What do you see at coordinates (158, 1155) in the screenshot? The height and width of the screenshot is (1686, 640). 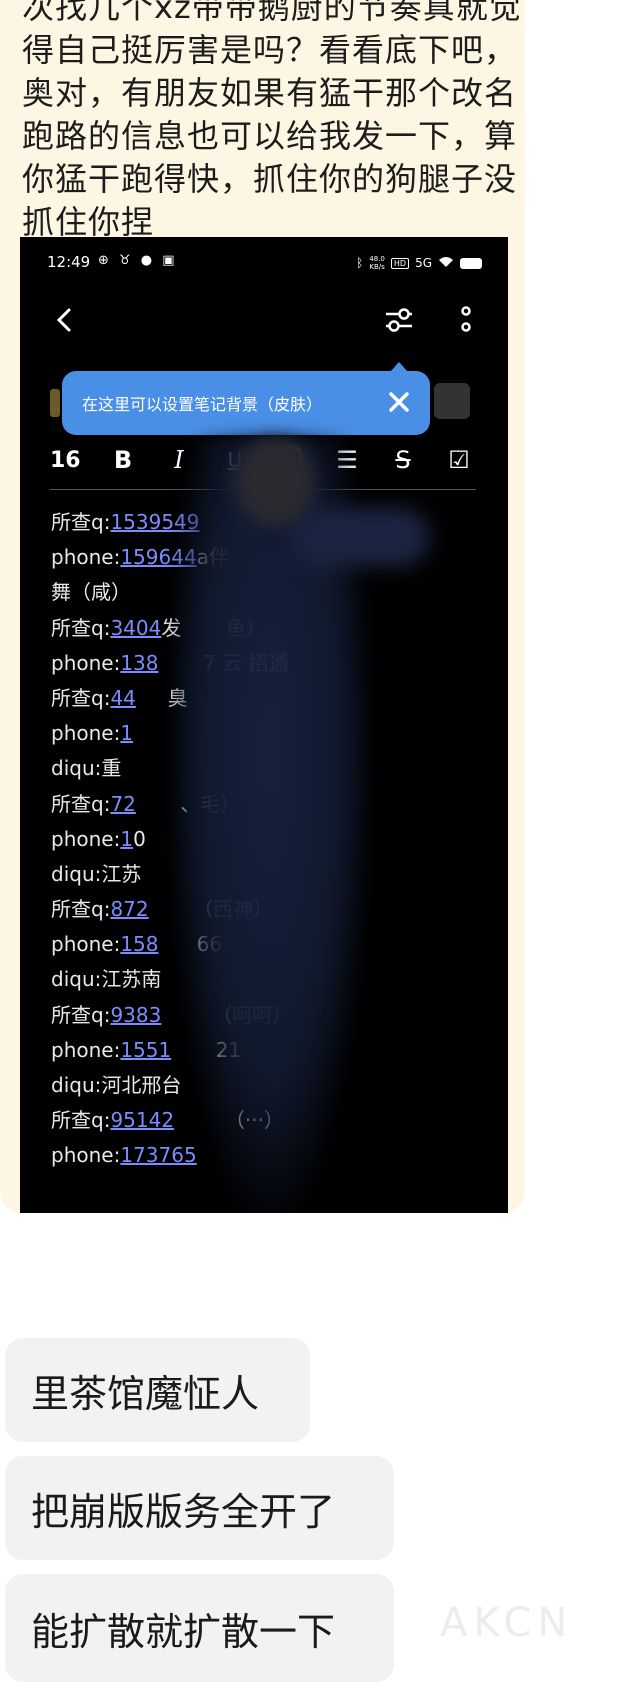 I see `note-number-link: 173765` at bounding box center [158, 1155].